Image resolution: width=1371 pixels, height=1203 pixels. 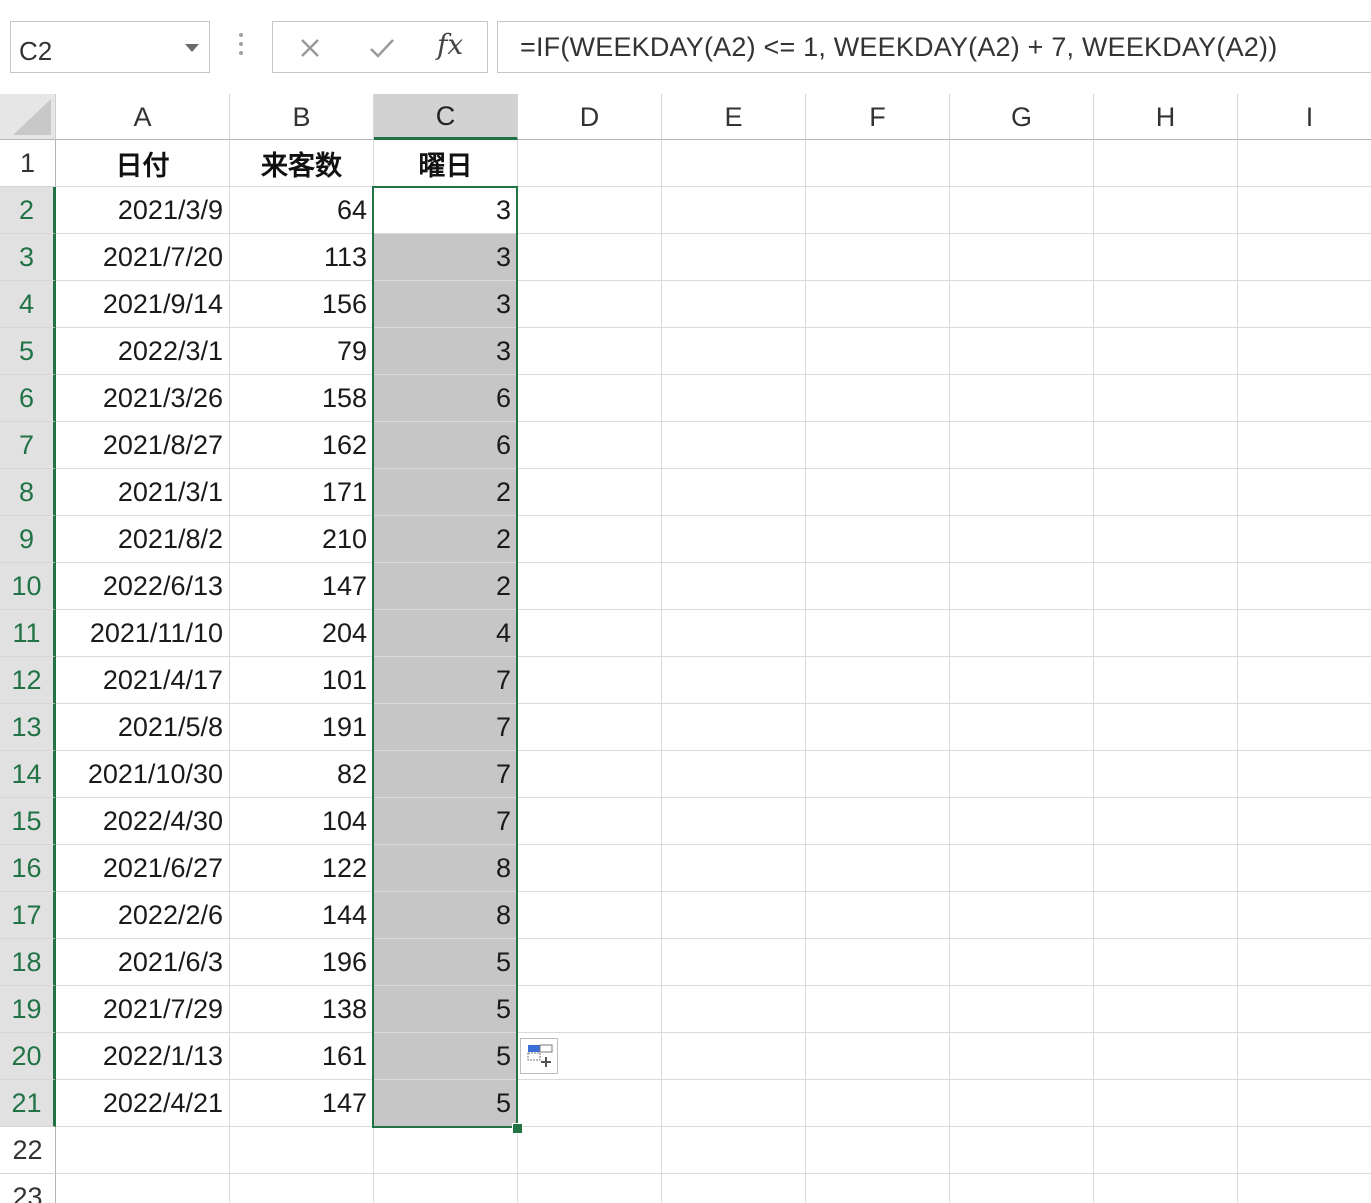 What do you see at coordinates (517, 1128) in the screenshot?
I see `fill-handle` at bounding box center [517, 1128].